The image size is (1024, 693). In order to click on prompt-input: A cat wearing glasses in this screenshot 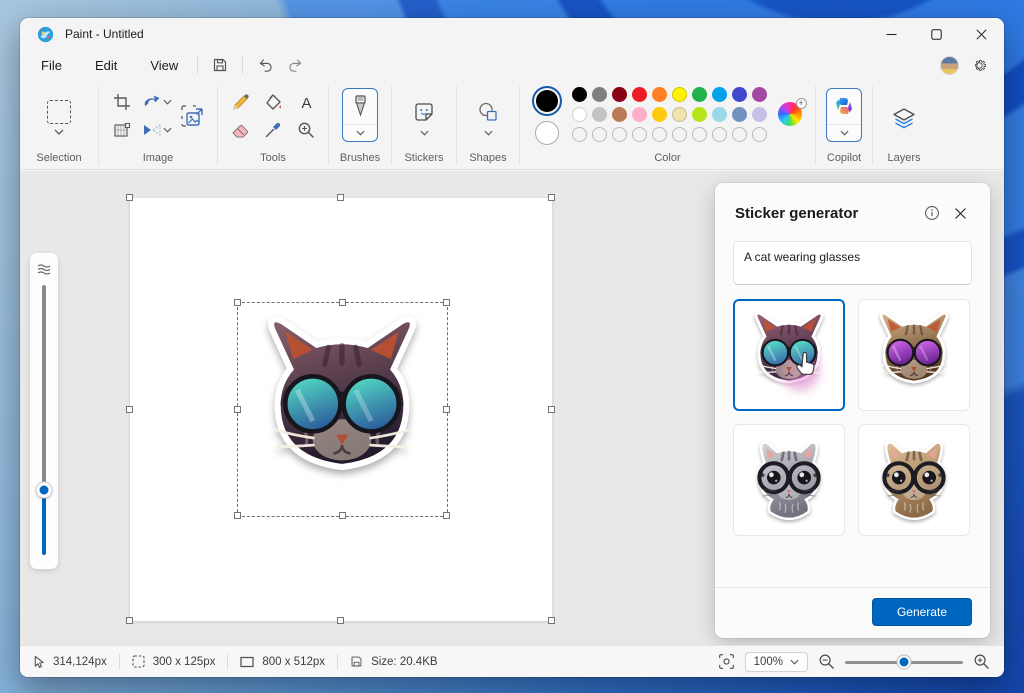, I will do `click(852, 263)`.